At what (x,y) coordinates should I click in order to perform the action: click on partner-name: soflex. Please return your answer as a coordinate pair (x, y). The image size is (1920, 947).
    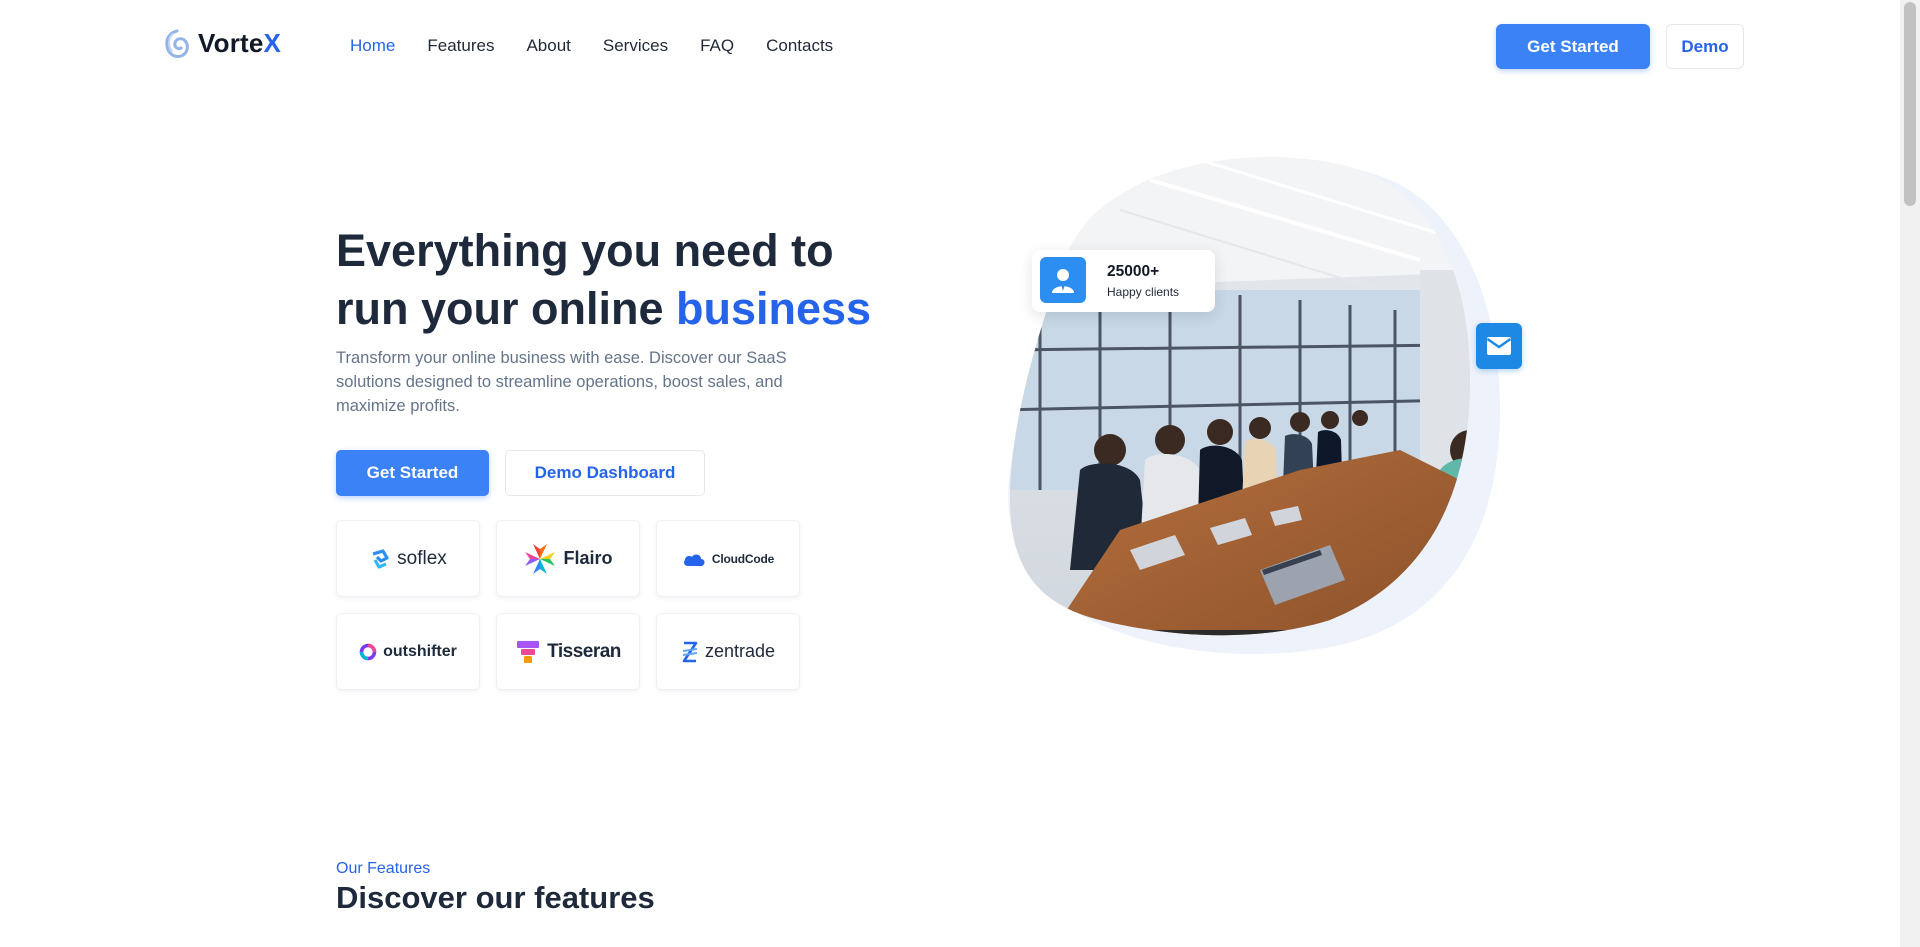
    Looking at the image, I should click on (422, 558).